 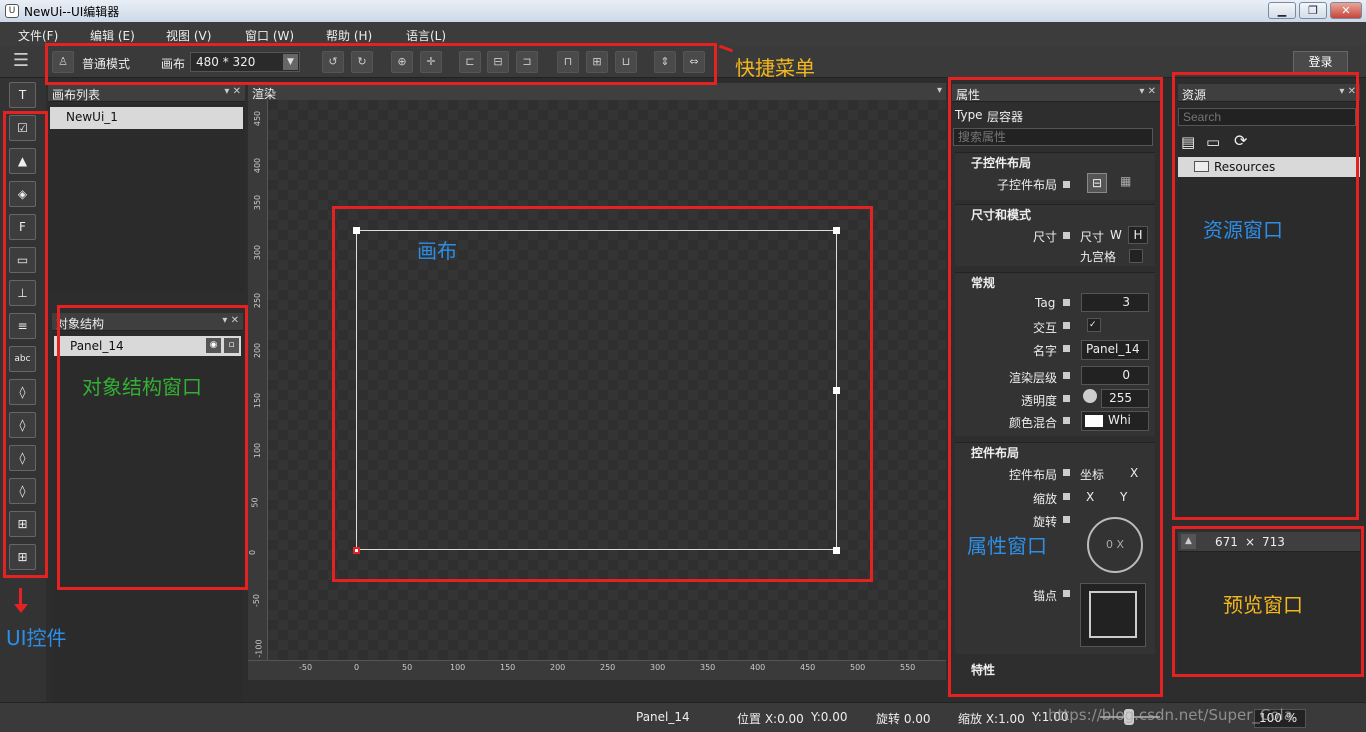 What do you see at coordinates (63, 62) in the screenshot?
I see `mode-icon: ♙` at bounding box center [63, 62].